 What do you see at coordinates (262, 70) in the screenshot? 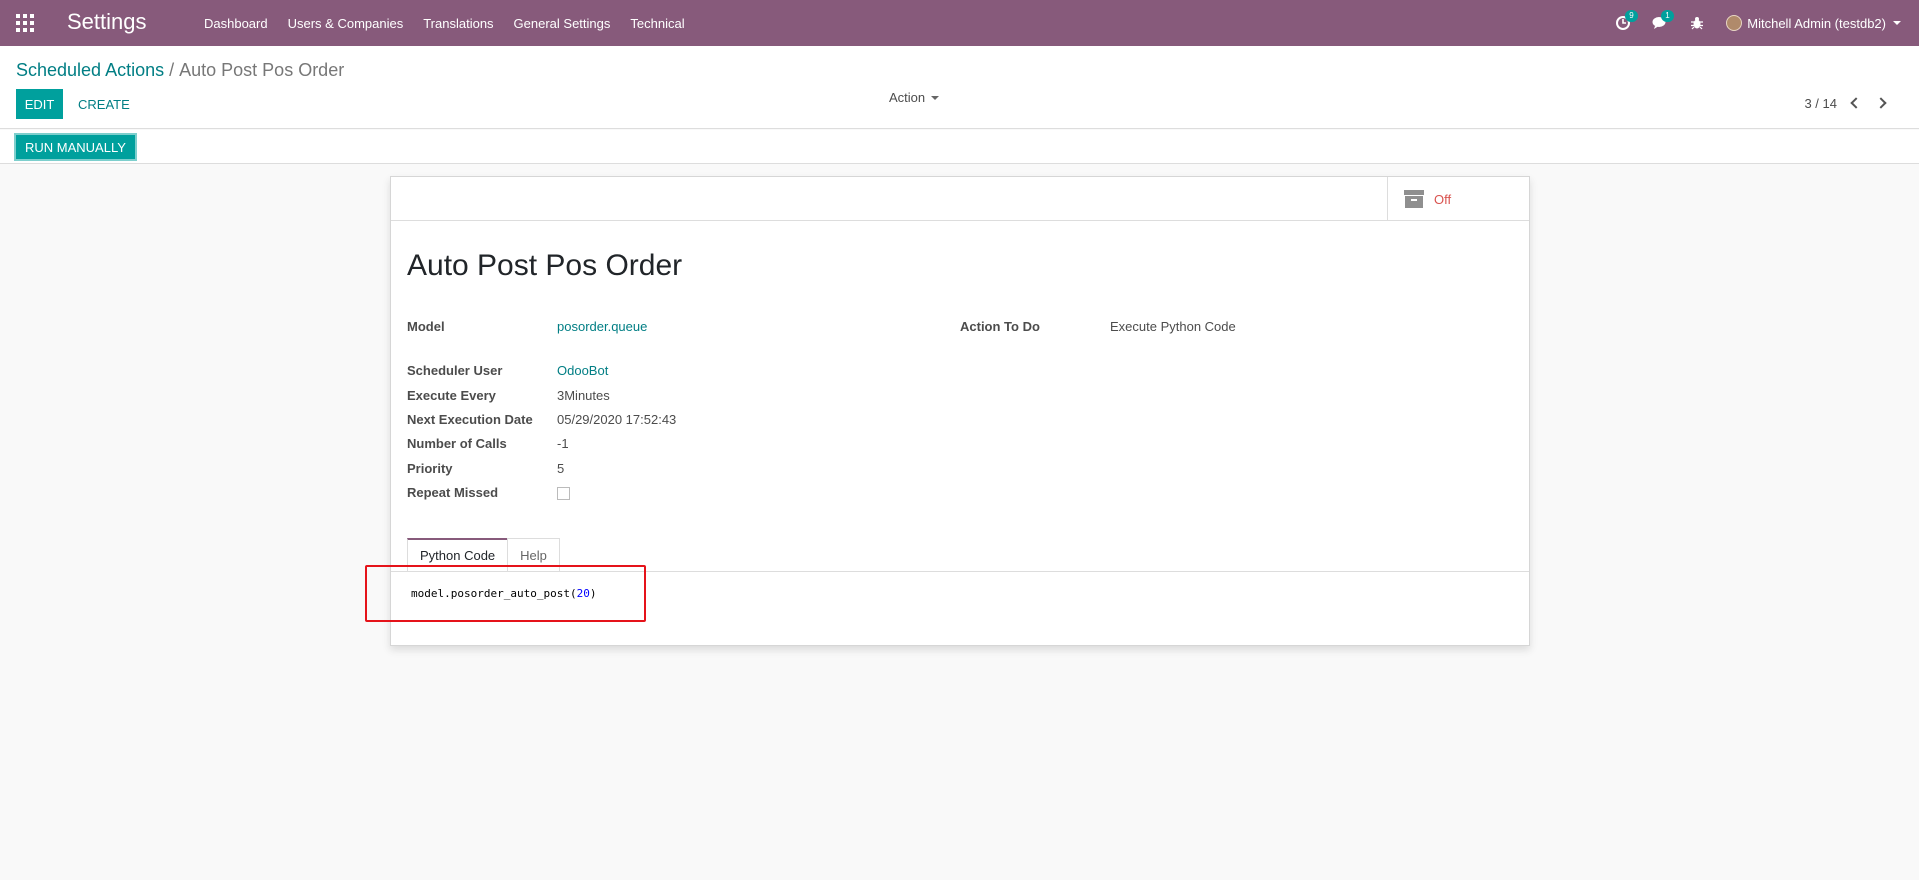
I see `breadcrumb-current: Auto Post Pos Order` at bounding box center [262, 70].